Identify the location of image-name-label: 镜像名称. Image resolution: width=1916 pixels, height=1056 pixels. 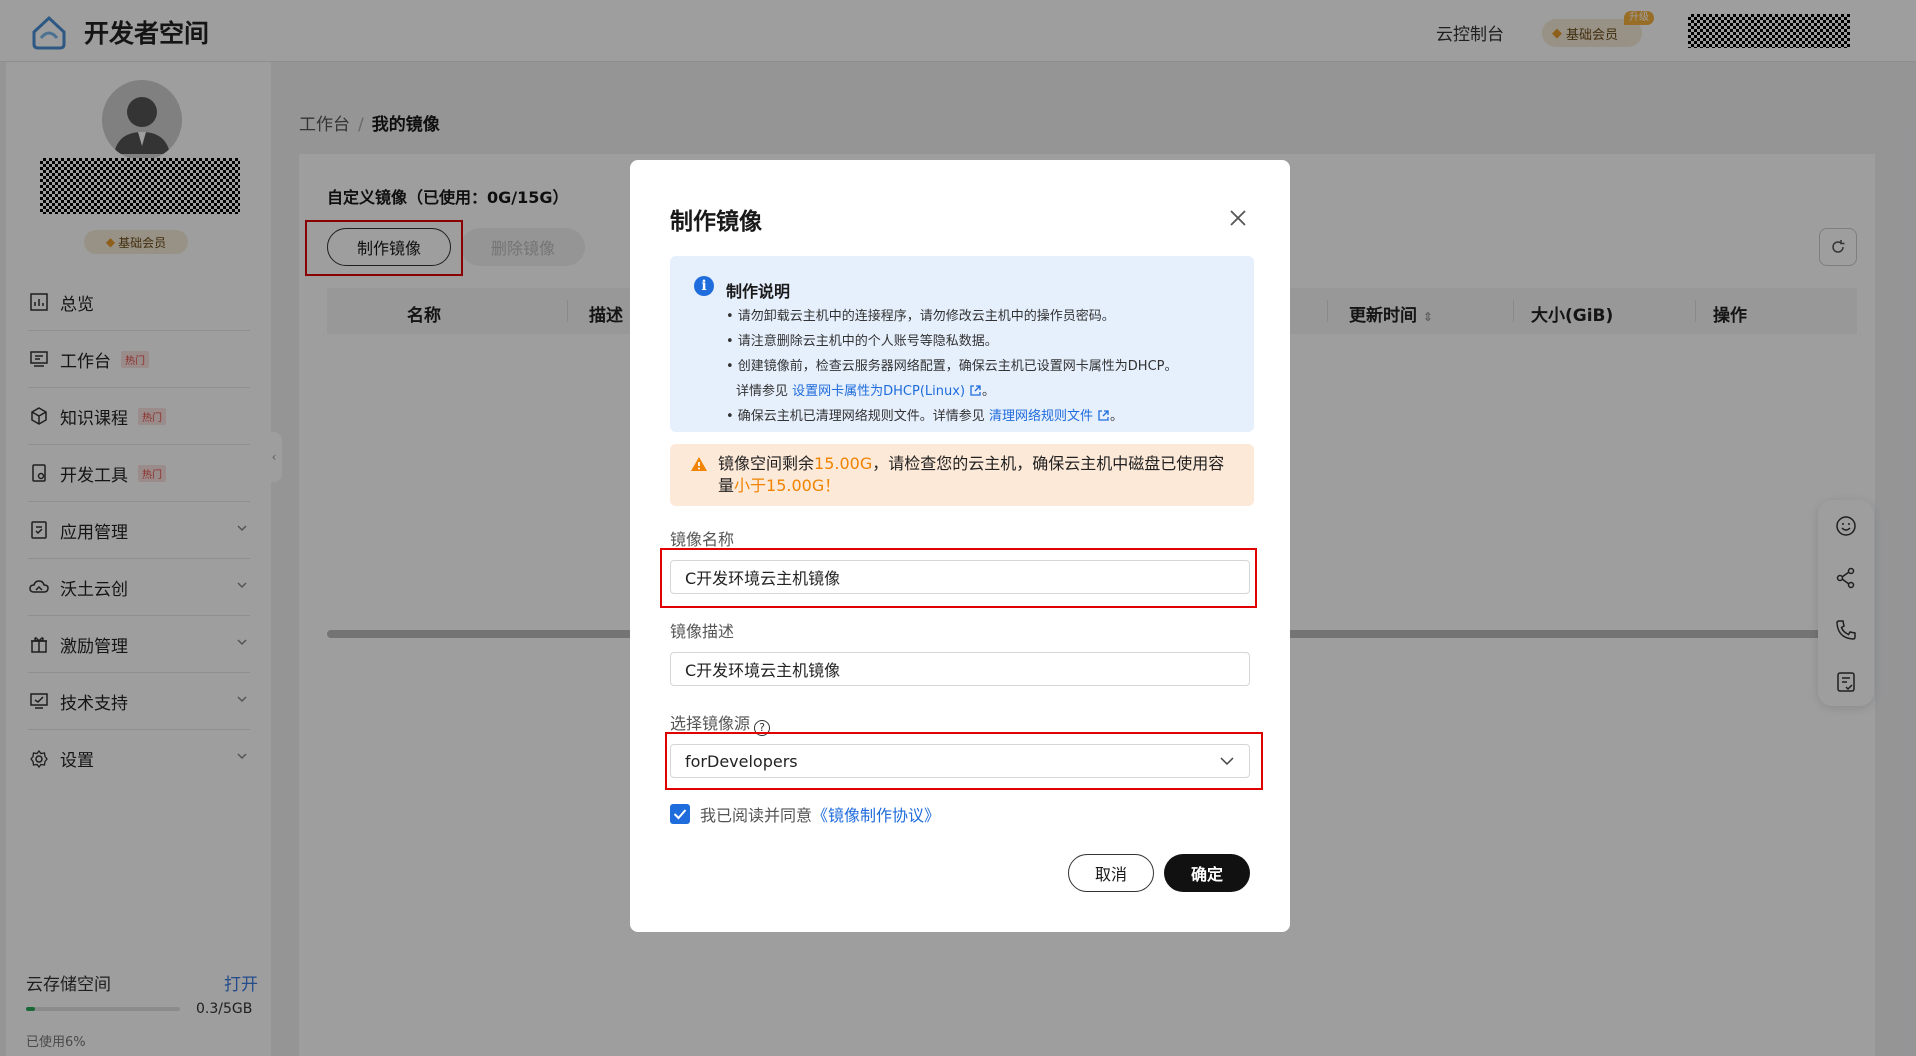
(702, 539).